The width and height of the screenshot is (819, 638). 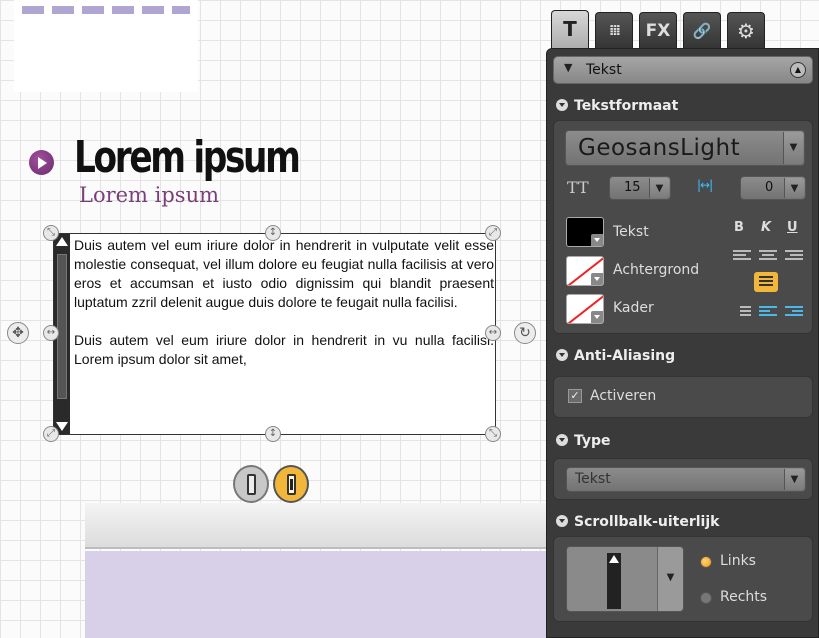 I want to click on text-icon: T, so click(x=570, y=29).